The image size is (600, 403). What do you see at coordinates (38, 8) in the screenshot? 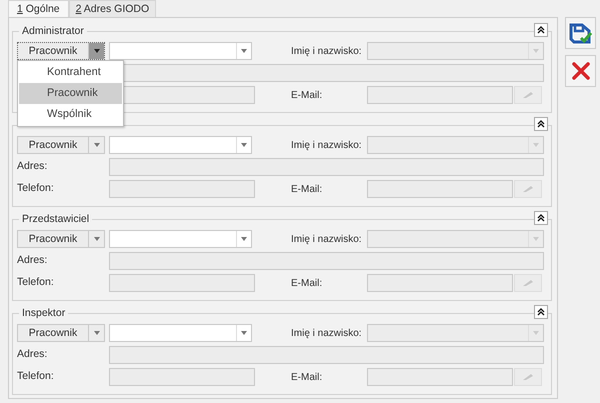
I see `tab: 1 Ogólne` at bounding box center [38, 8].